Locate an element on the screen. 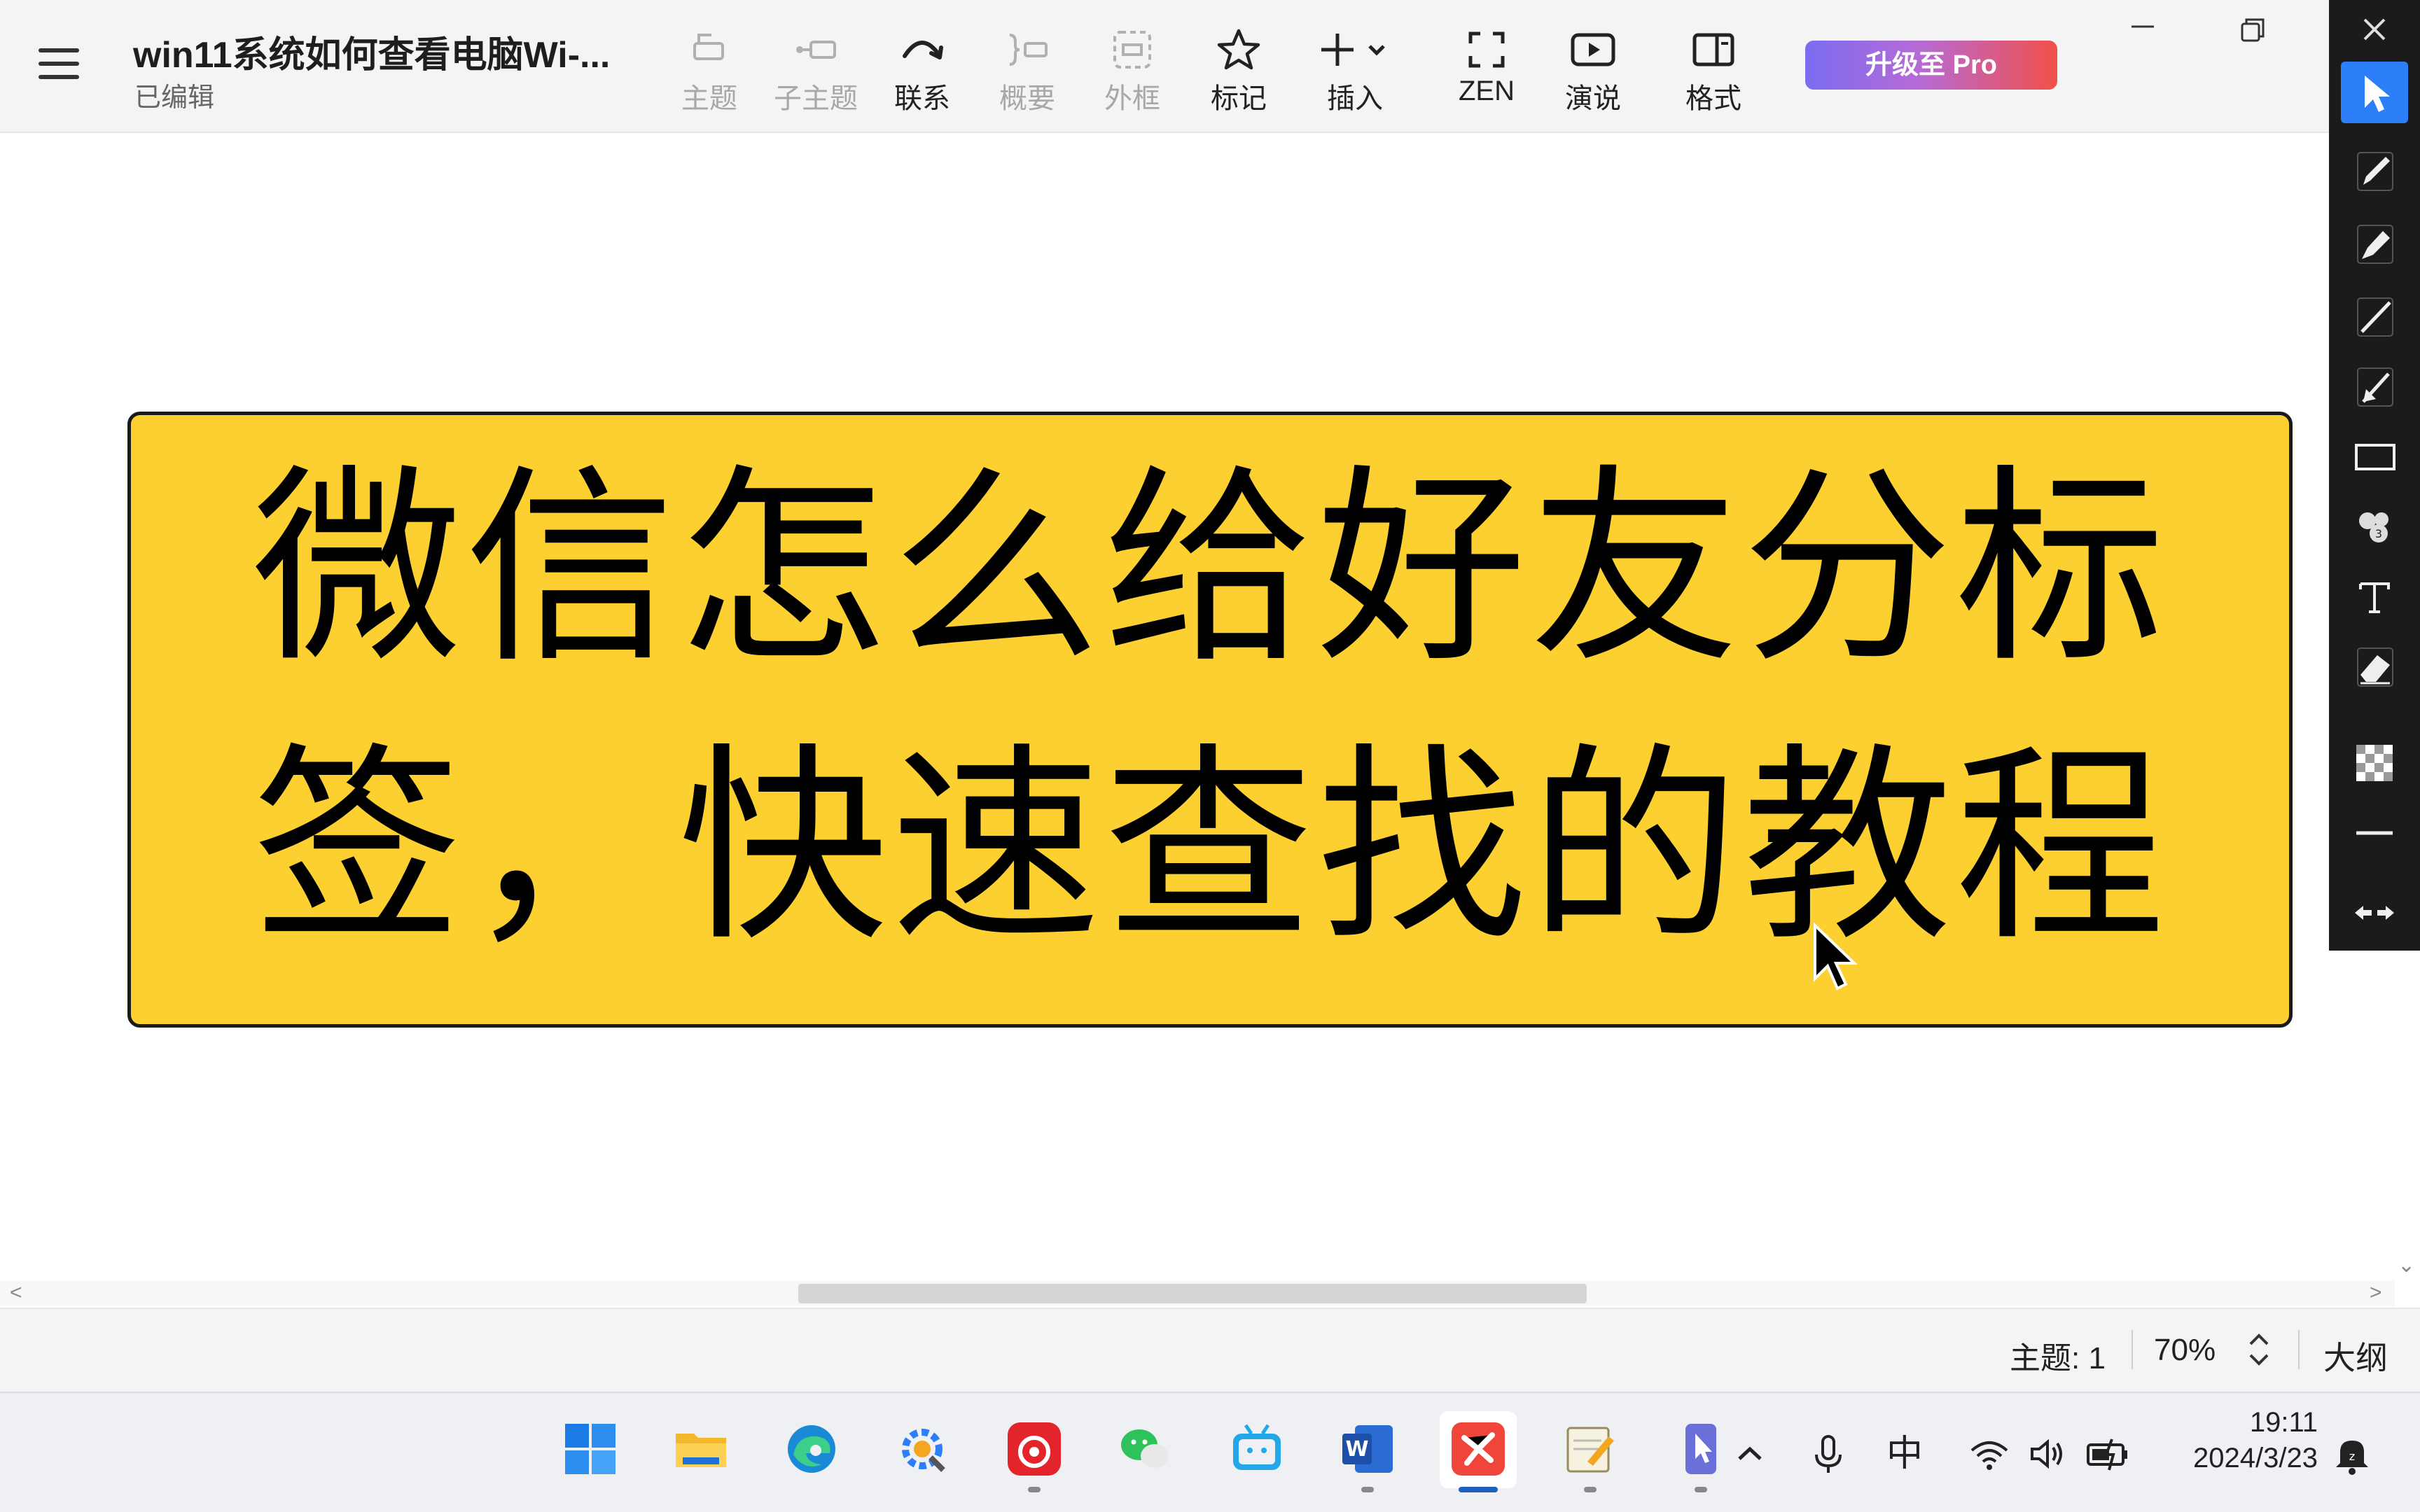  text-tool-button is located at coordinates (2374, 596).